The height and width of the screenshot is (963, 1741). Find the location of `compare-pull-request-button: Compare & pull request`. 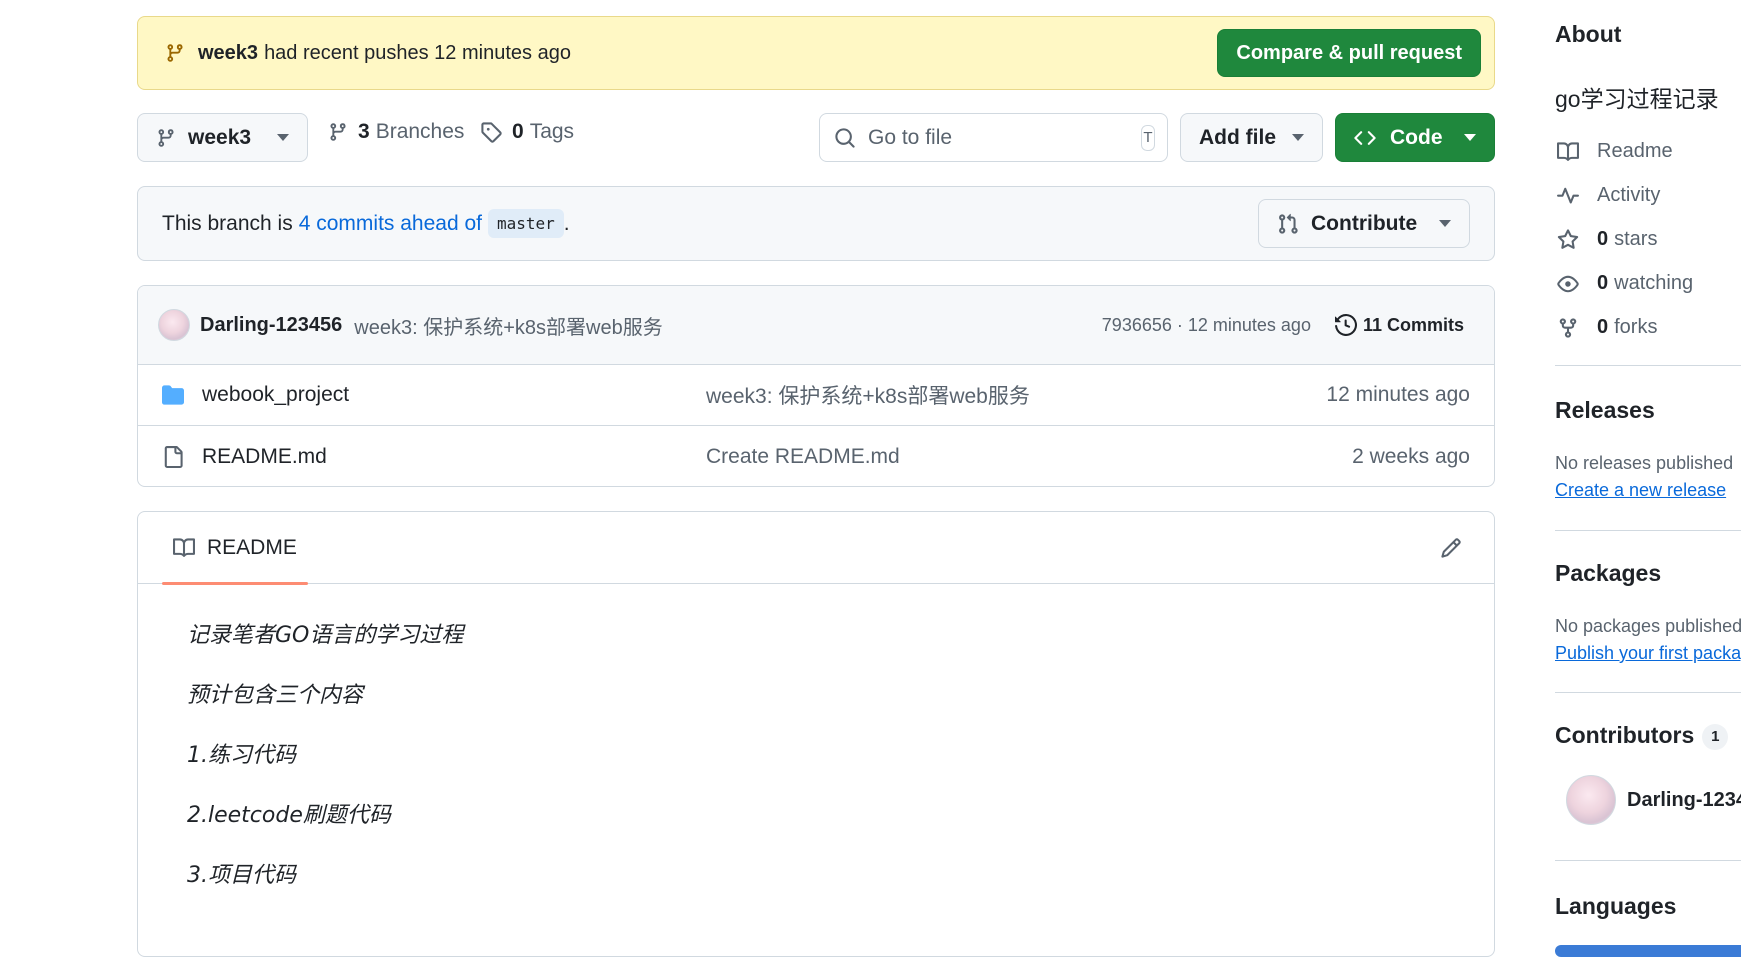

compare-pull-request-button: Compare & pull request is located at coordinates (1349, 53).